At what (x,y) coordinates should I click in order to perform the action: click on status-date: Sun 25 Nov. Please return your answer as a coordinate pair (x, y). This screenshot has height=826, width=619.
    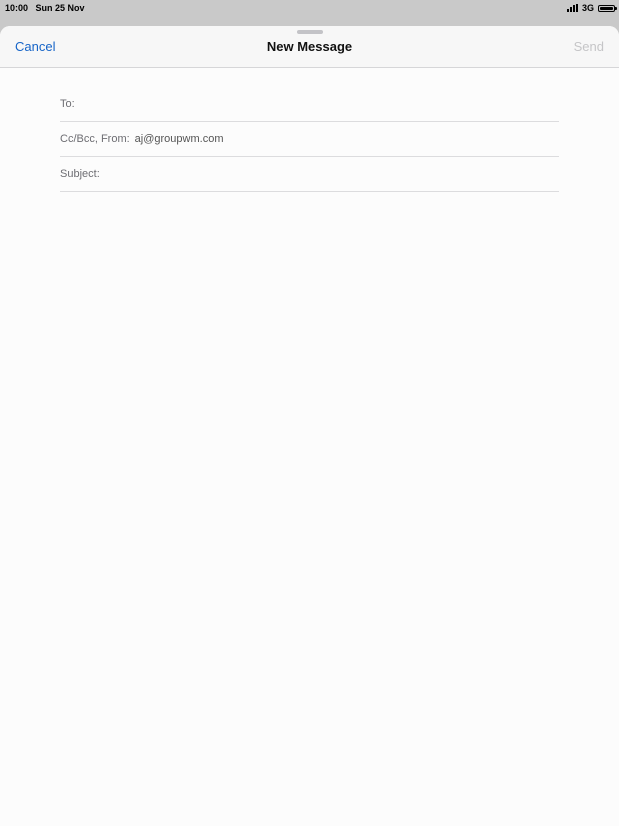
    Looking at the image, I should click on (60, 8).